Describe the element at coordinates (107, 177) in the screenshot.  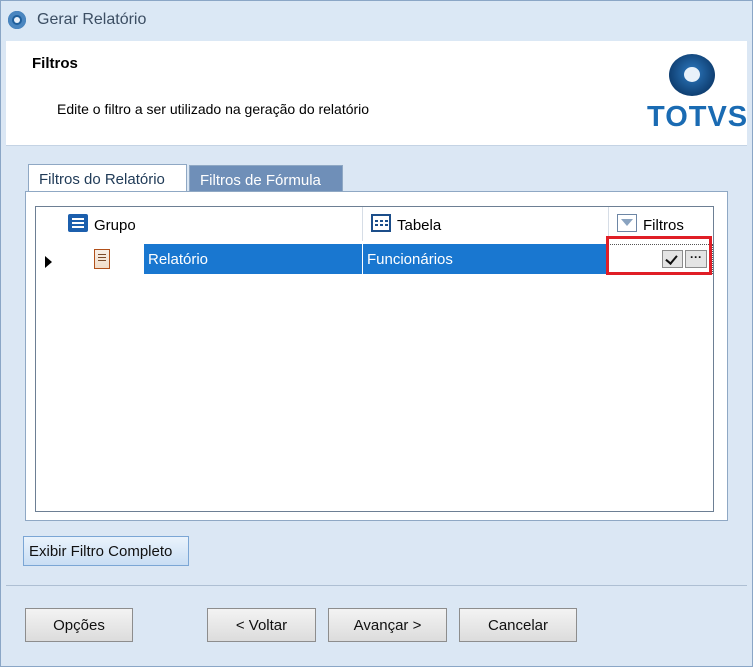
I see `tab-filtros-do-relatorio: Filtros do Relatório` at that location.